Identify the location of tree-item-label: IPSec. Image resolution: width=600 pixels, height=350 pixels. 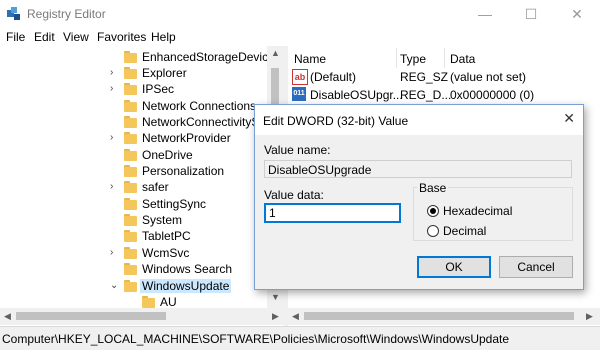
(158, 89).